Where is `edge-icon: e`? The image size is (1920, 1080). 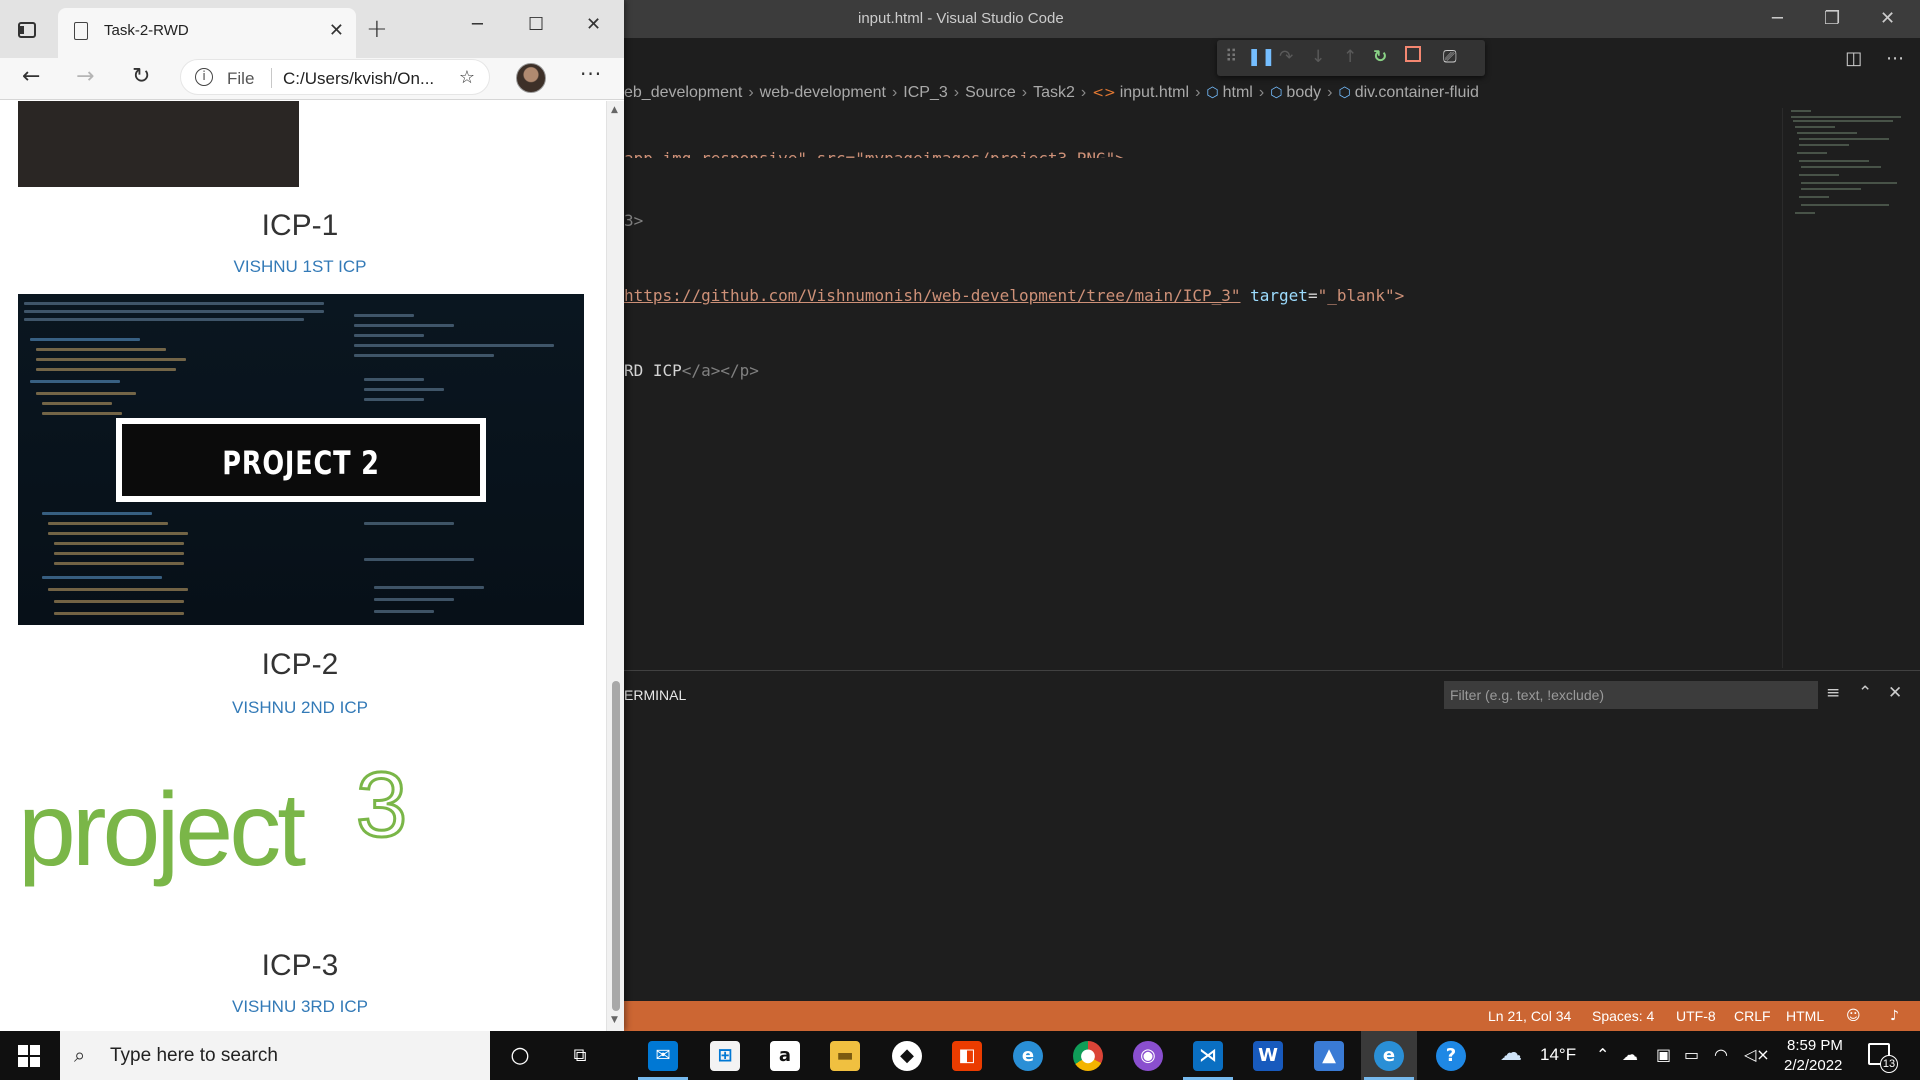
edge-icon: e is located at coordinates (1028, 1056).